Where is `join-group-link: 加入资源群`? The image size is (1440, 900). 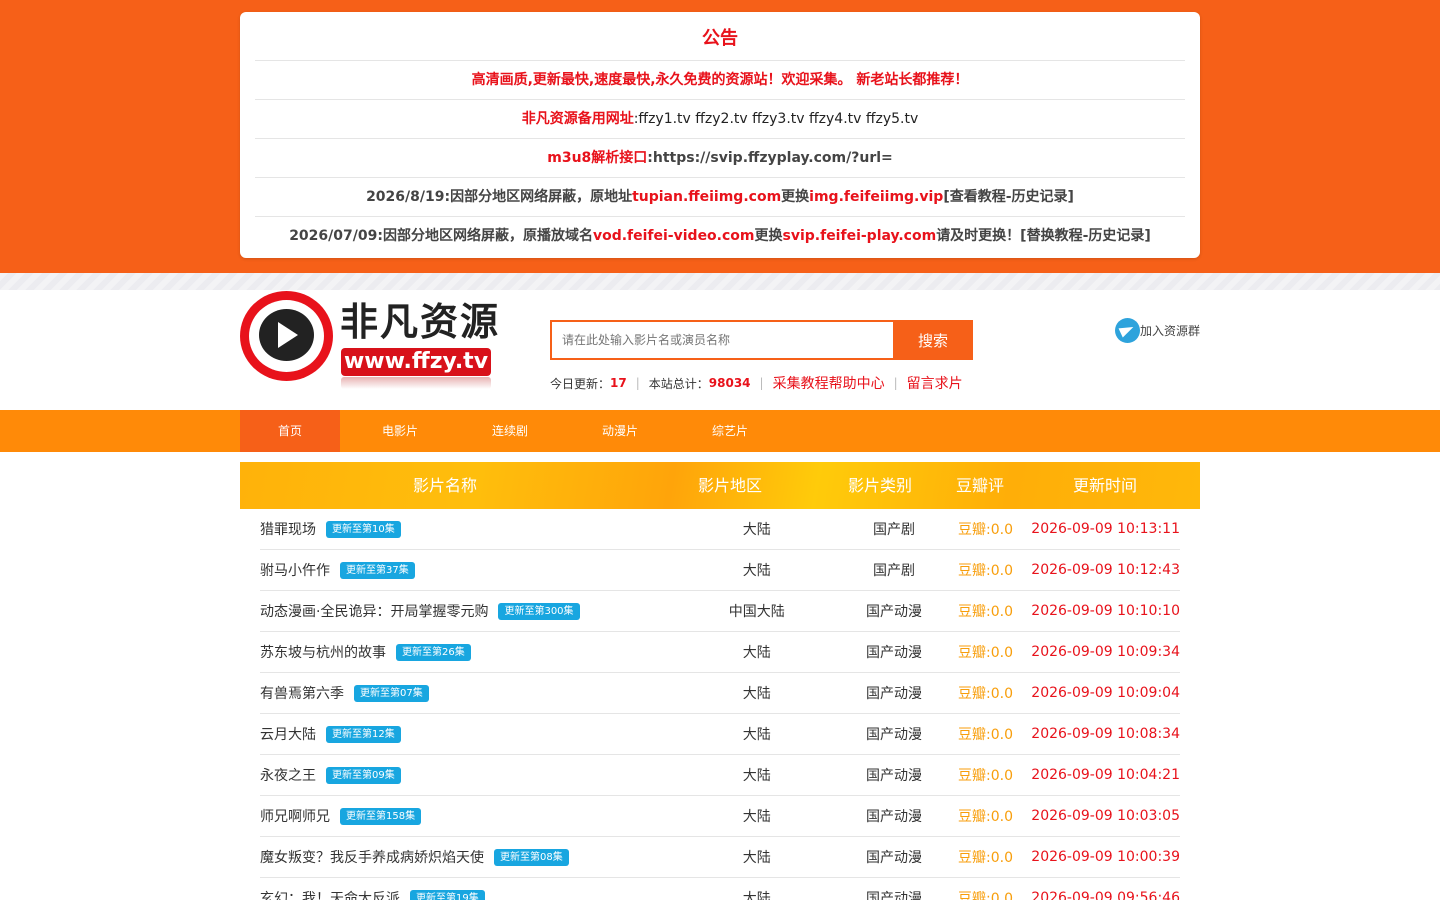 join-group-link: 加入资源群 is located at coordinates (1157, 330).